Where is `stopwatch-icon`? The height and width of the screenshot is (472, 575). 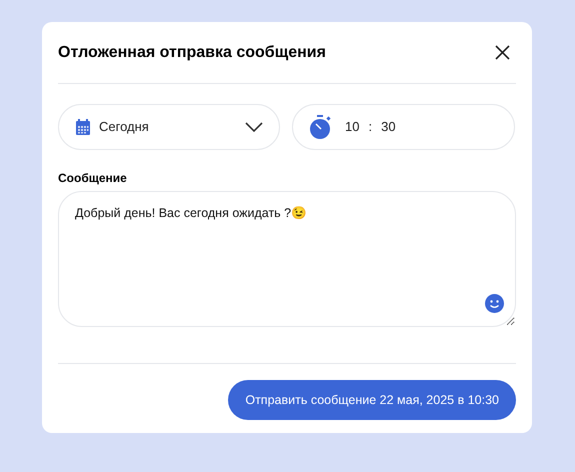
stopwatch-icon is located at coordinates (321, 127).